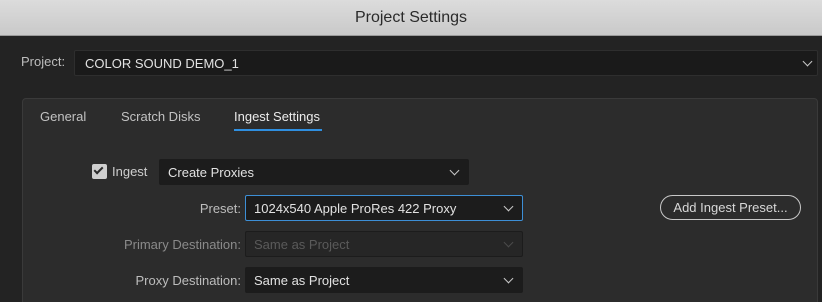  What do you see at coordinates (63, 116) in the screenshot?
I see `tab-general: General` at bounding box center [63, 116].